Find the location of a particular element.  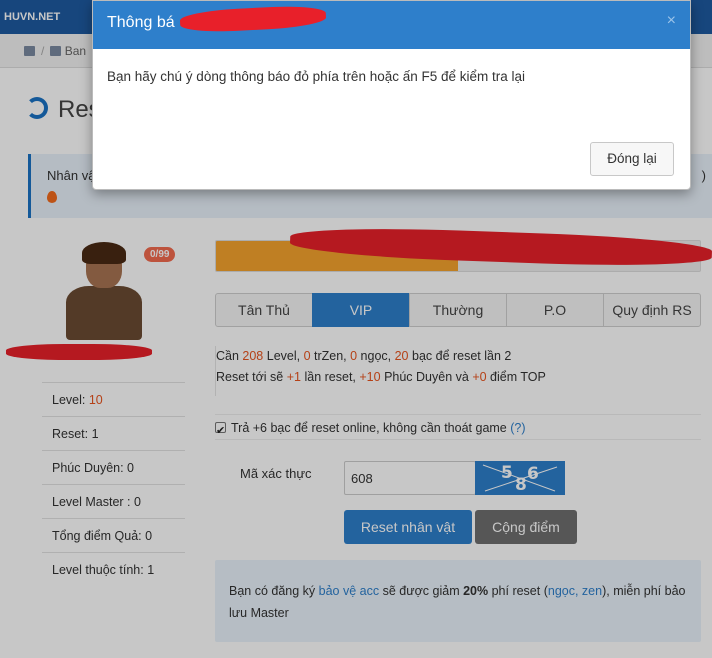

notice-text: Nhân vậ is located at coordinates (71, 175).